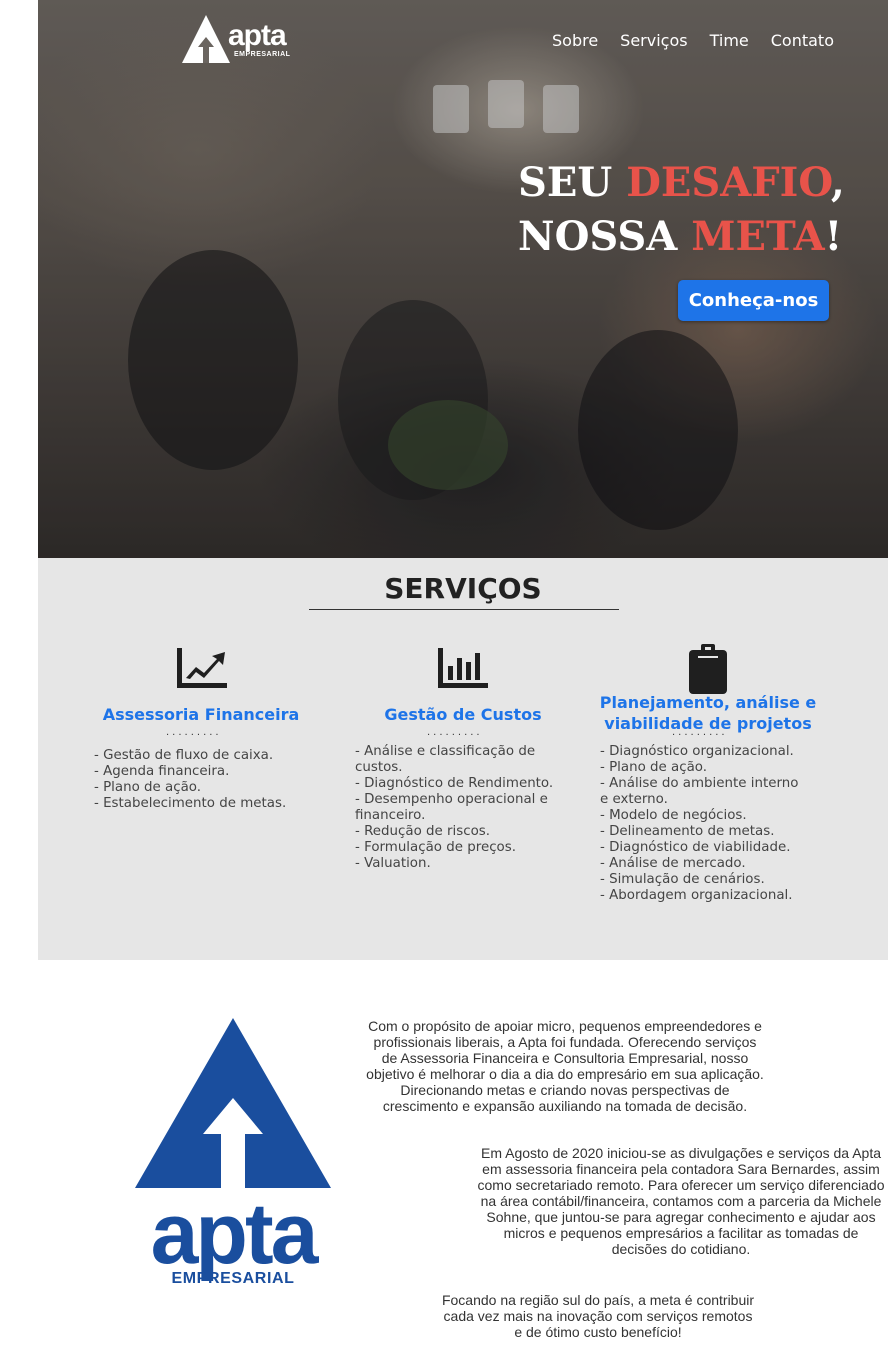 This screenshot has width=890, height=1364. Describe the element at coordinates (202, 668) in the screenshot. I see `line-chart-icon` at that location.